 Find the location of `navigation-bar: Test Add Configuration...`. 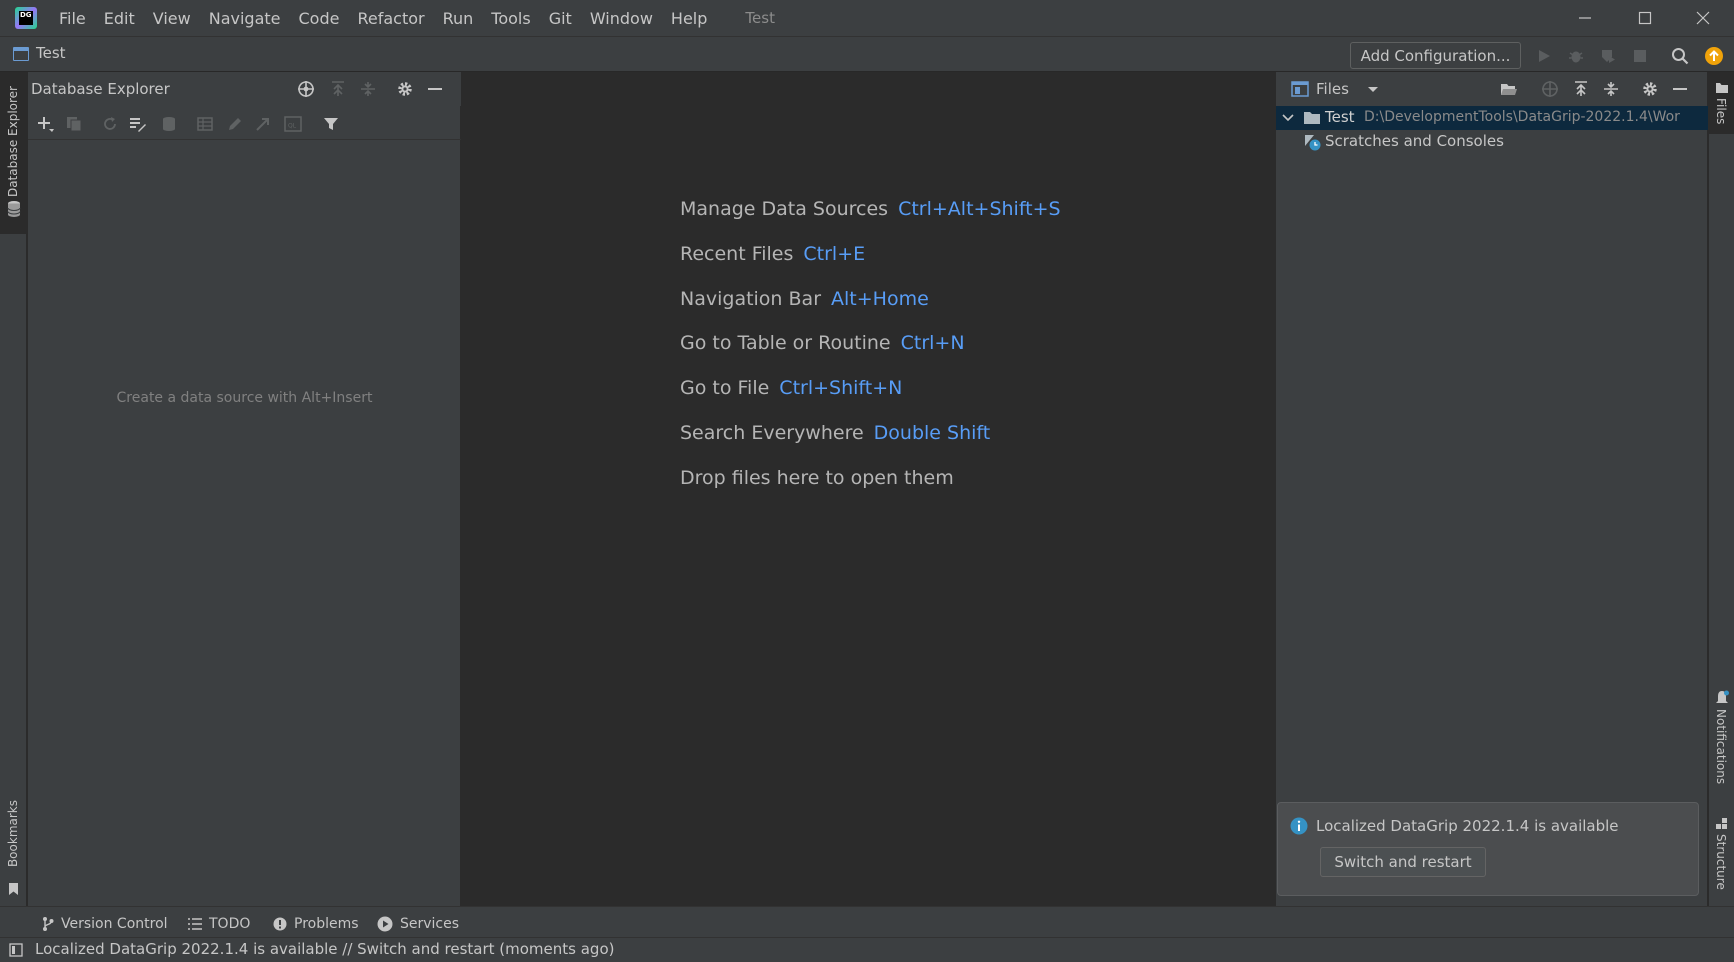

navigation-bar: Test Add Configuration... is located at coordinates (867, 54).